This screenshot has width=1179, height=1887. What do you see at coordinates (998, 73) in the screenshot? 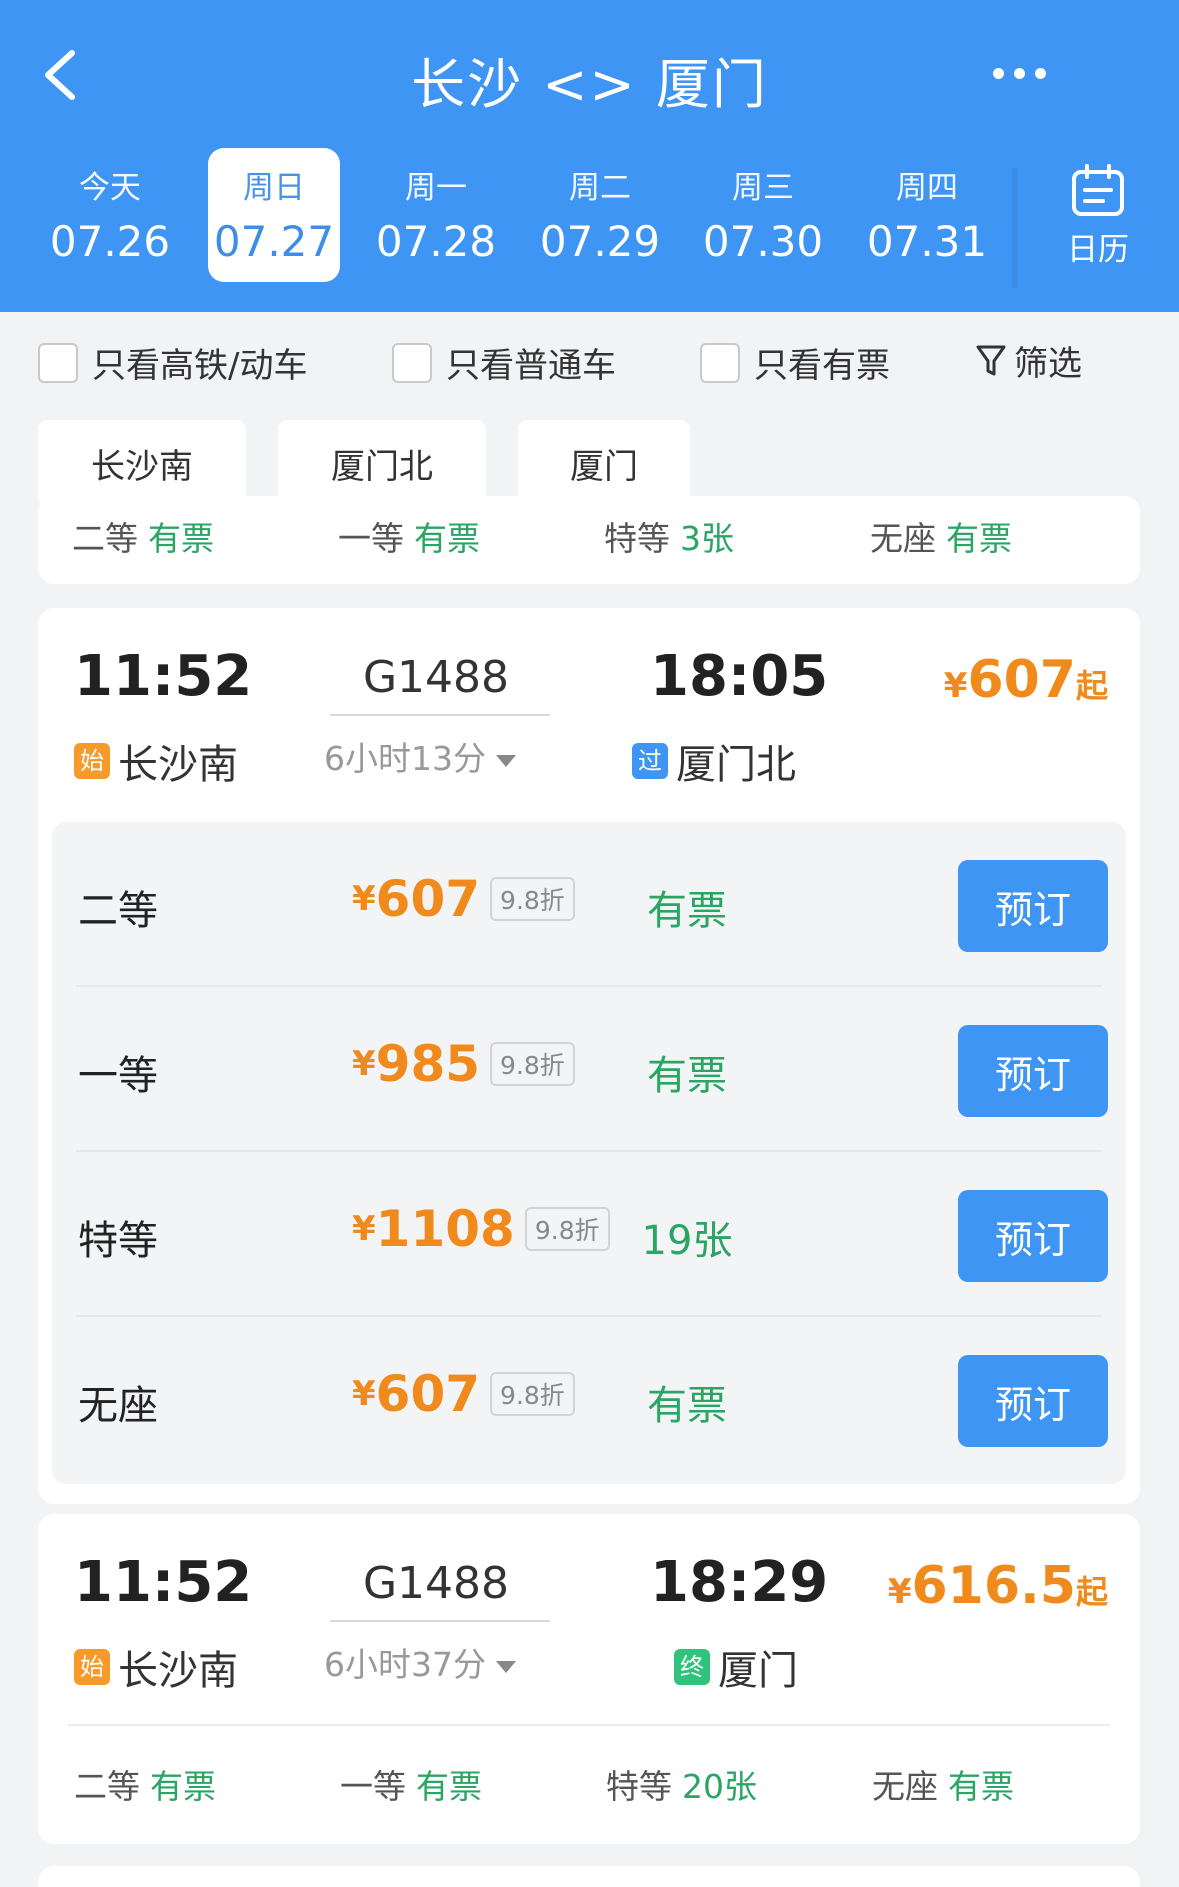
I see `more-horizontal-icon` at bounding box center [998, 73].